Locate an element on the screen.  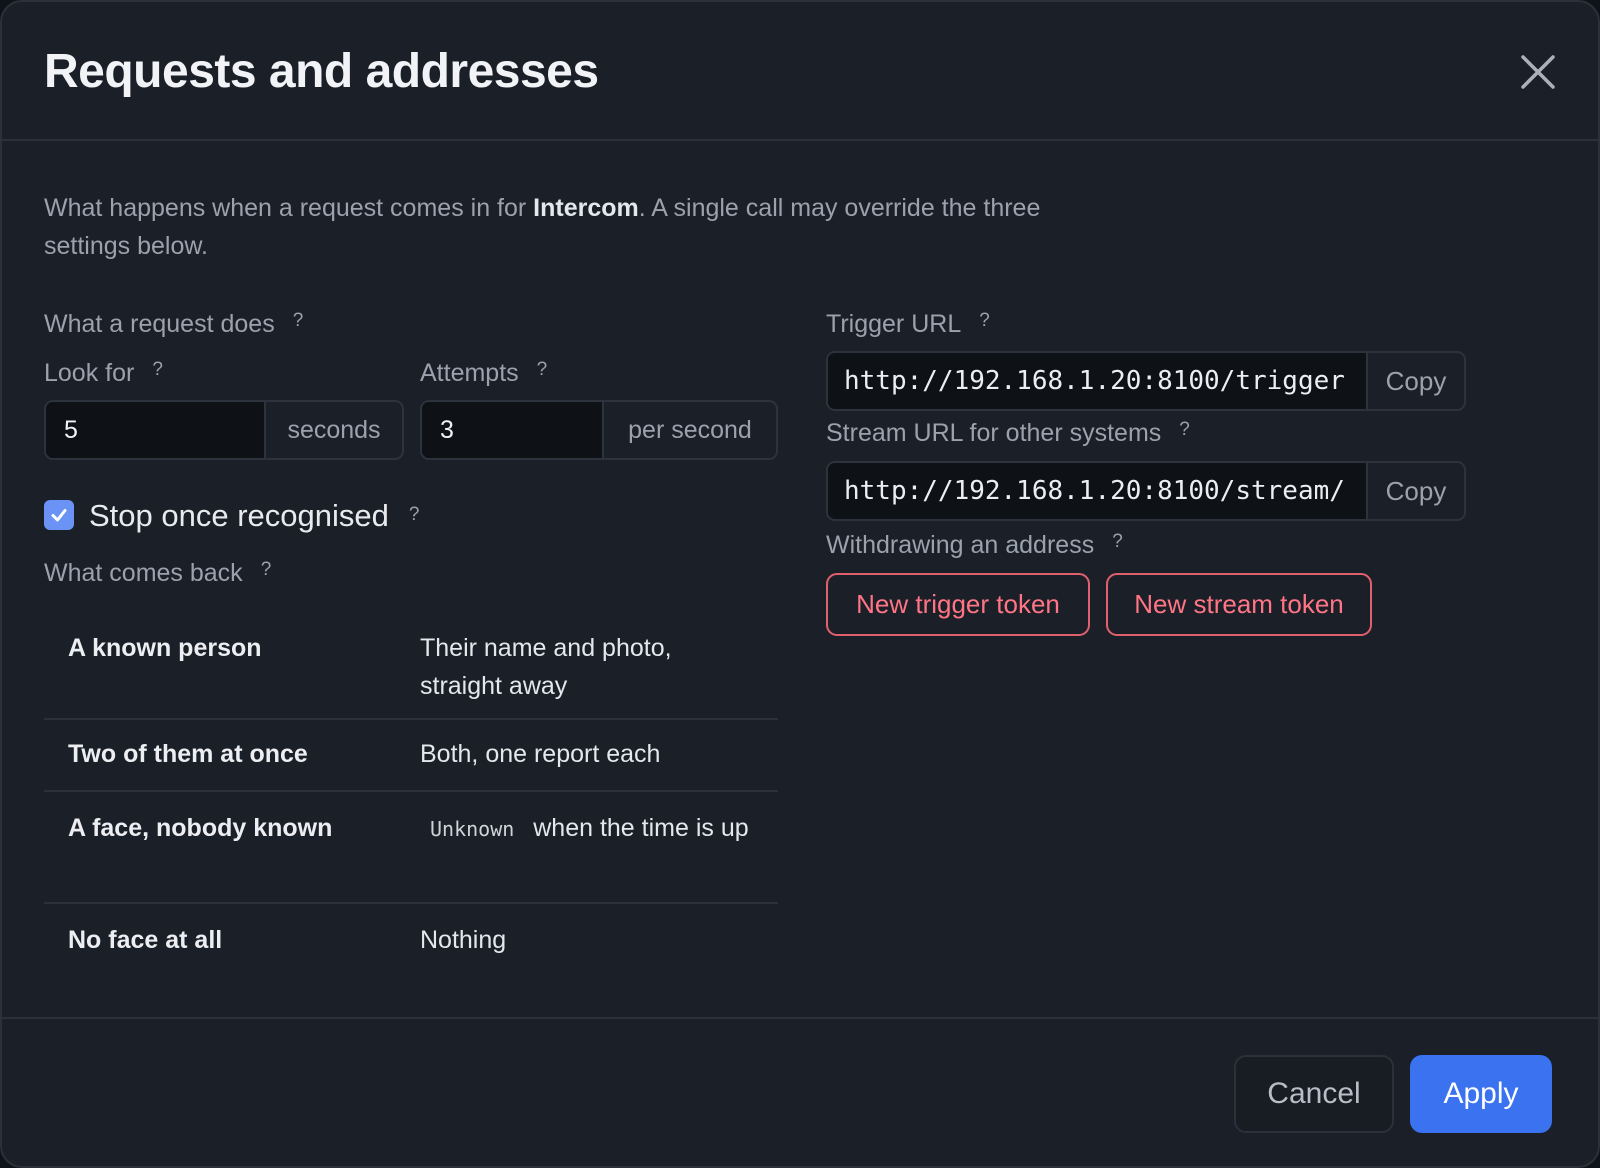
attempts-group: per second is located at coordinates (599, 430).